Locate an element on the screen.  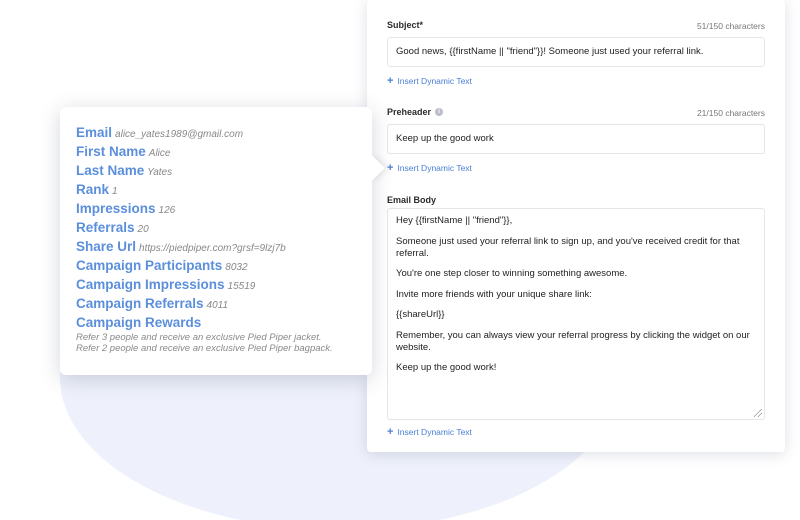
variable-row-campaign-rewards: Campaign Rewards is located at coordinates (216, 322).